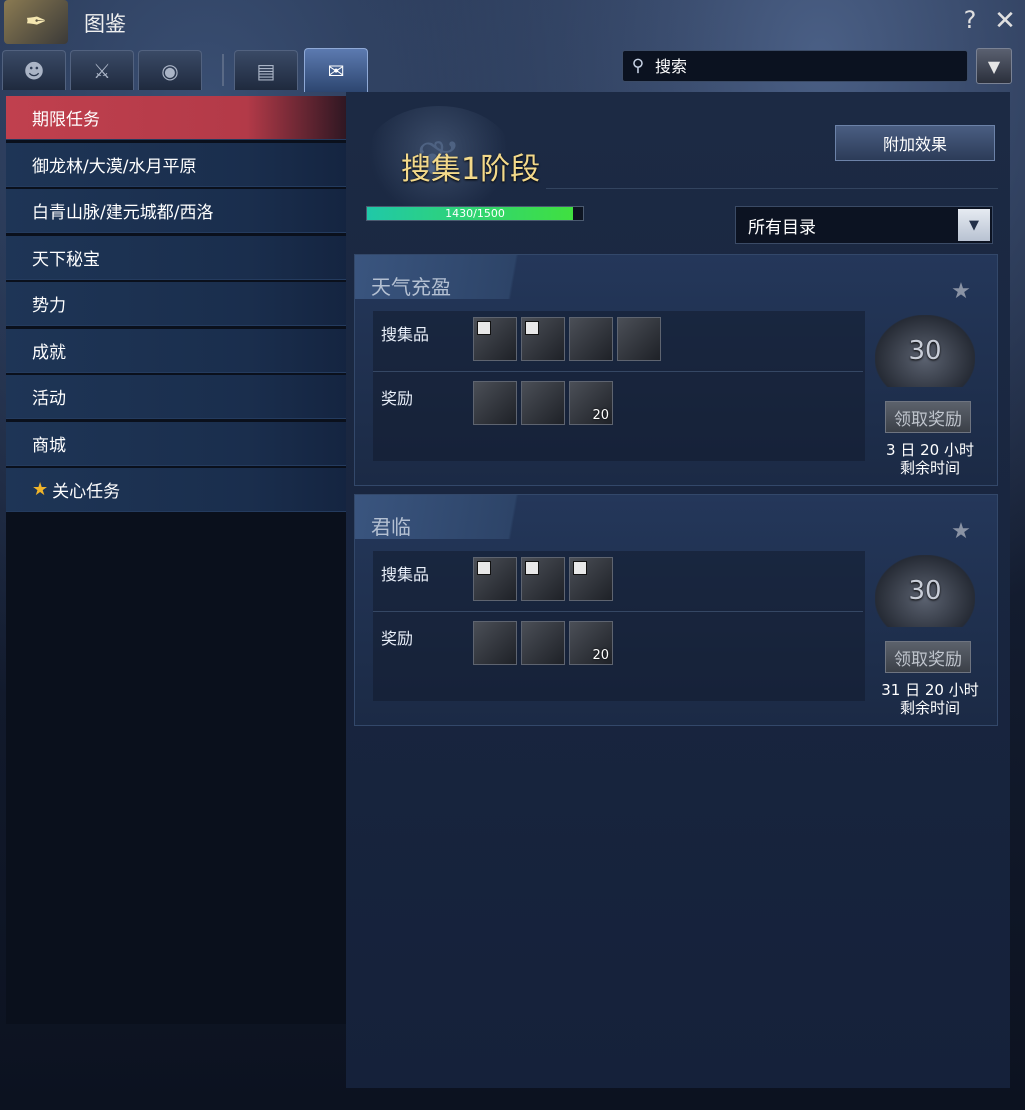 This screenshot has height=1110, width=1025. I want to click on sidebar-item-region-1: 御龙林/大漠/水月平原, so click(178, 164).